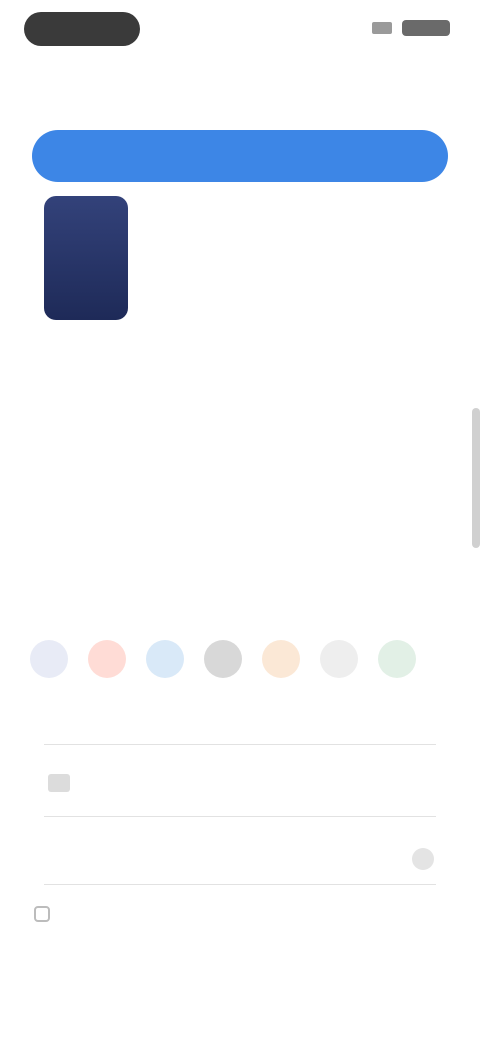 This screenshot has width=480, height=1040. What do you see at coordinates (476, 478) in the screenshot?
I see `scrollbar-thumb` at bounding box center [476, 478].